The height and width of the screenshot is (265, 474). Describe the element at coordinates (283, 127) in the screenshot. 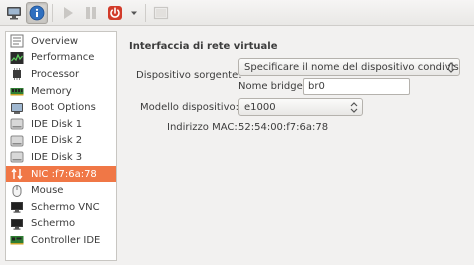

I see `mac-address-value: 52:54:00:f7:6a:78` at that location.